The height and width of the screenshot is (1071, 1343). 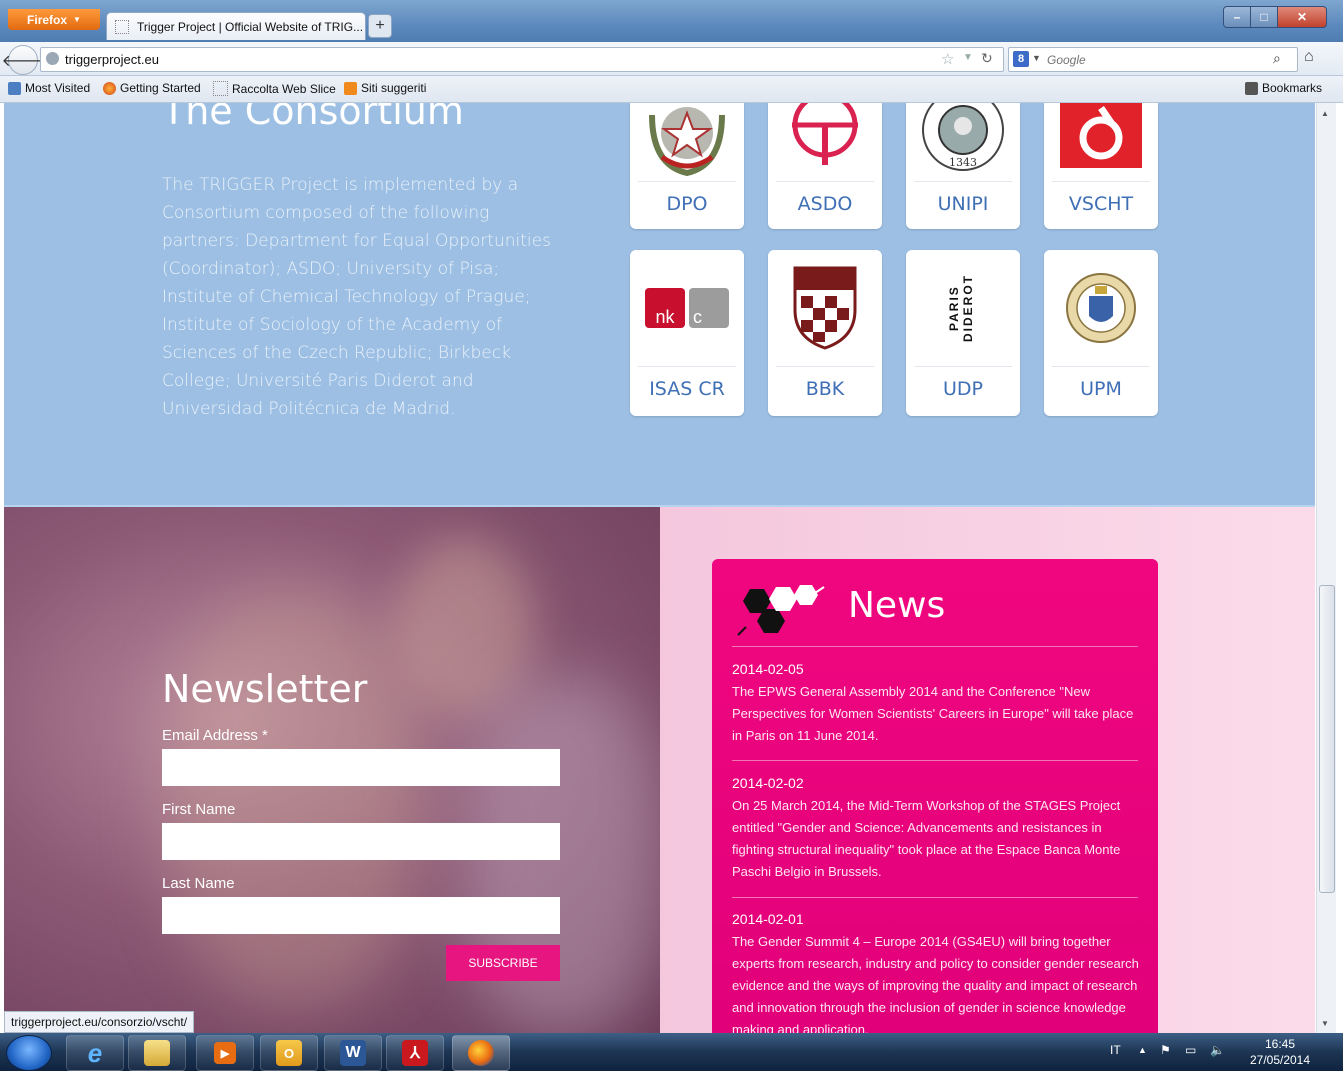 What do you see at coordinates (1036, 58) in the screenshot?
I see `search-engine-dropdown-icon: ▼` at bounding box center [1036, 58].